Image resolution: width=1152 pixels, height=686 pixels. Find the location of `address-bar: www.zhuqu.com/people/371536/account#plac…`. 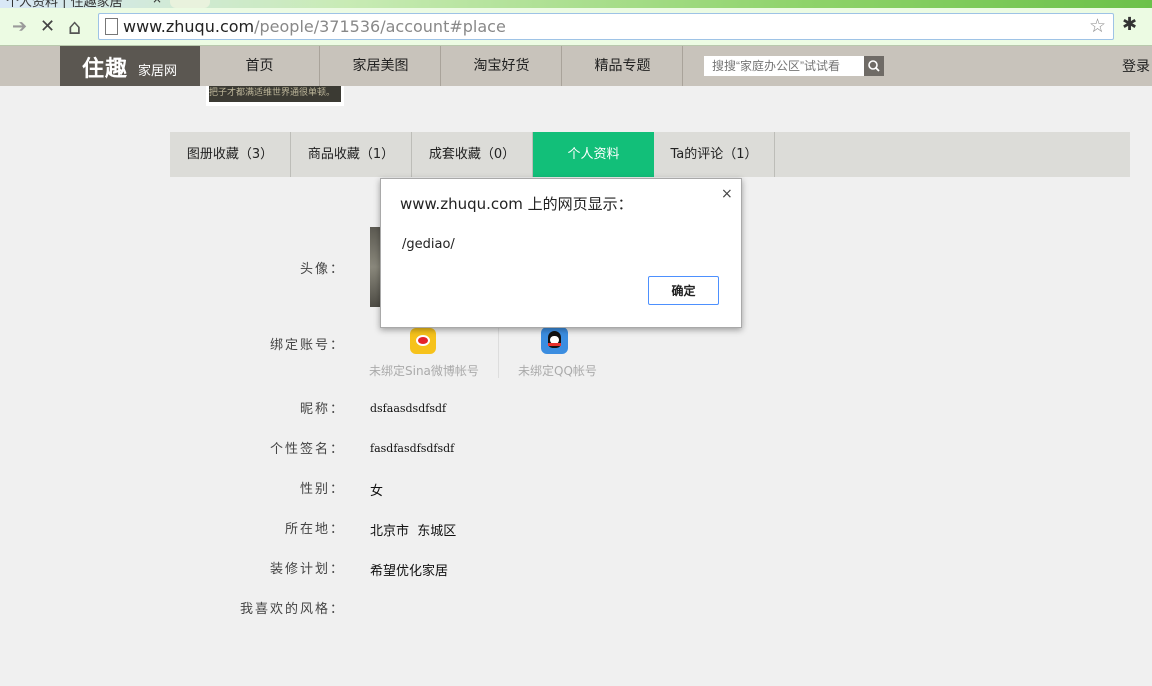

address-bar: www.zhuqu.com/people/371536/account#plac… is located at coordinates (606, 26).